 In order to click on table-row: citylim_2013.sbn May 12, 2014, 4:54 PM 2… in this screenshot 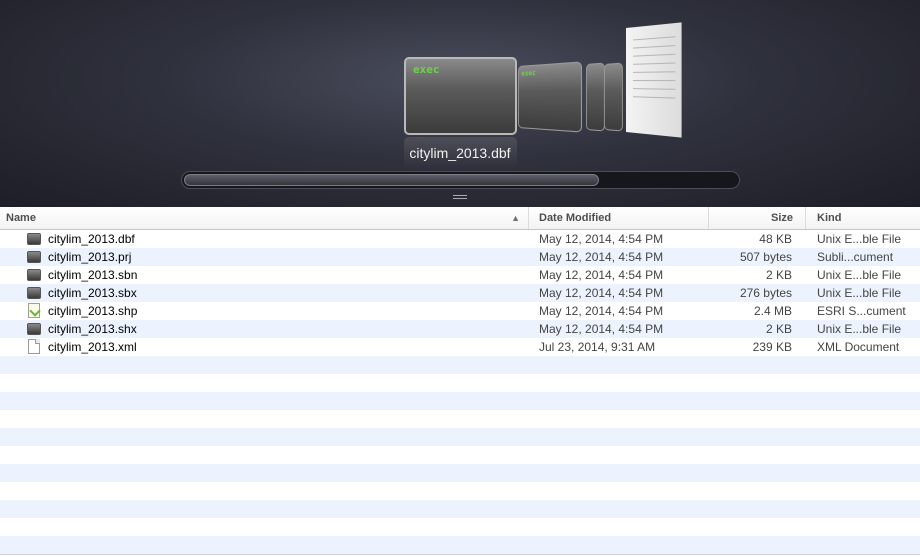, I will do `click(460, 275)`.